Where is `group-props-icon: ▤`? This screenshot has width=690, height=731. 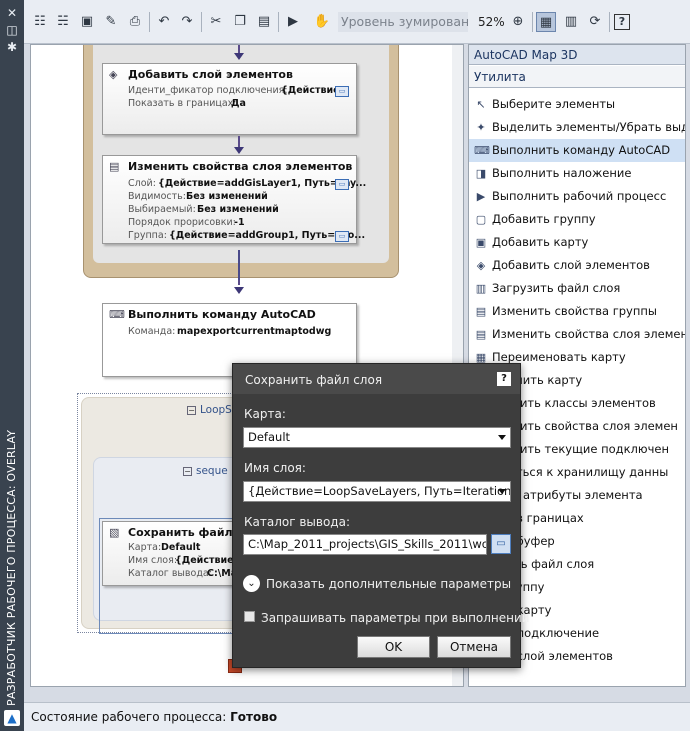 group-props-icon: ▤ is located at coordinates (481, 311).